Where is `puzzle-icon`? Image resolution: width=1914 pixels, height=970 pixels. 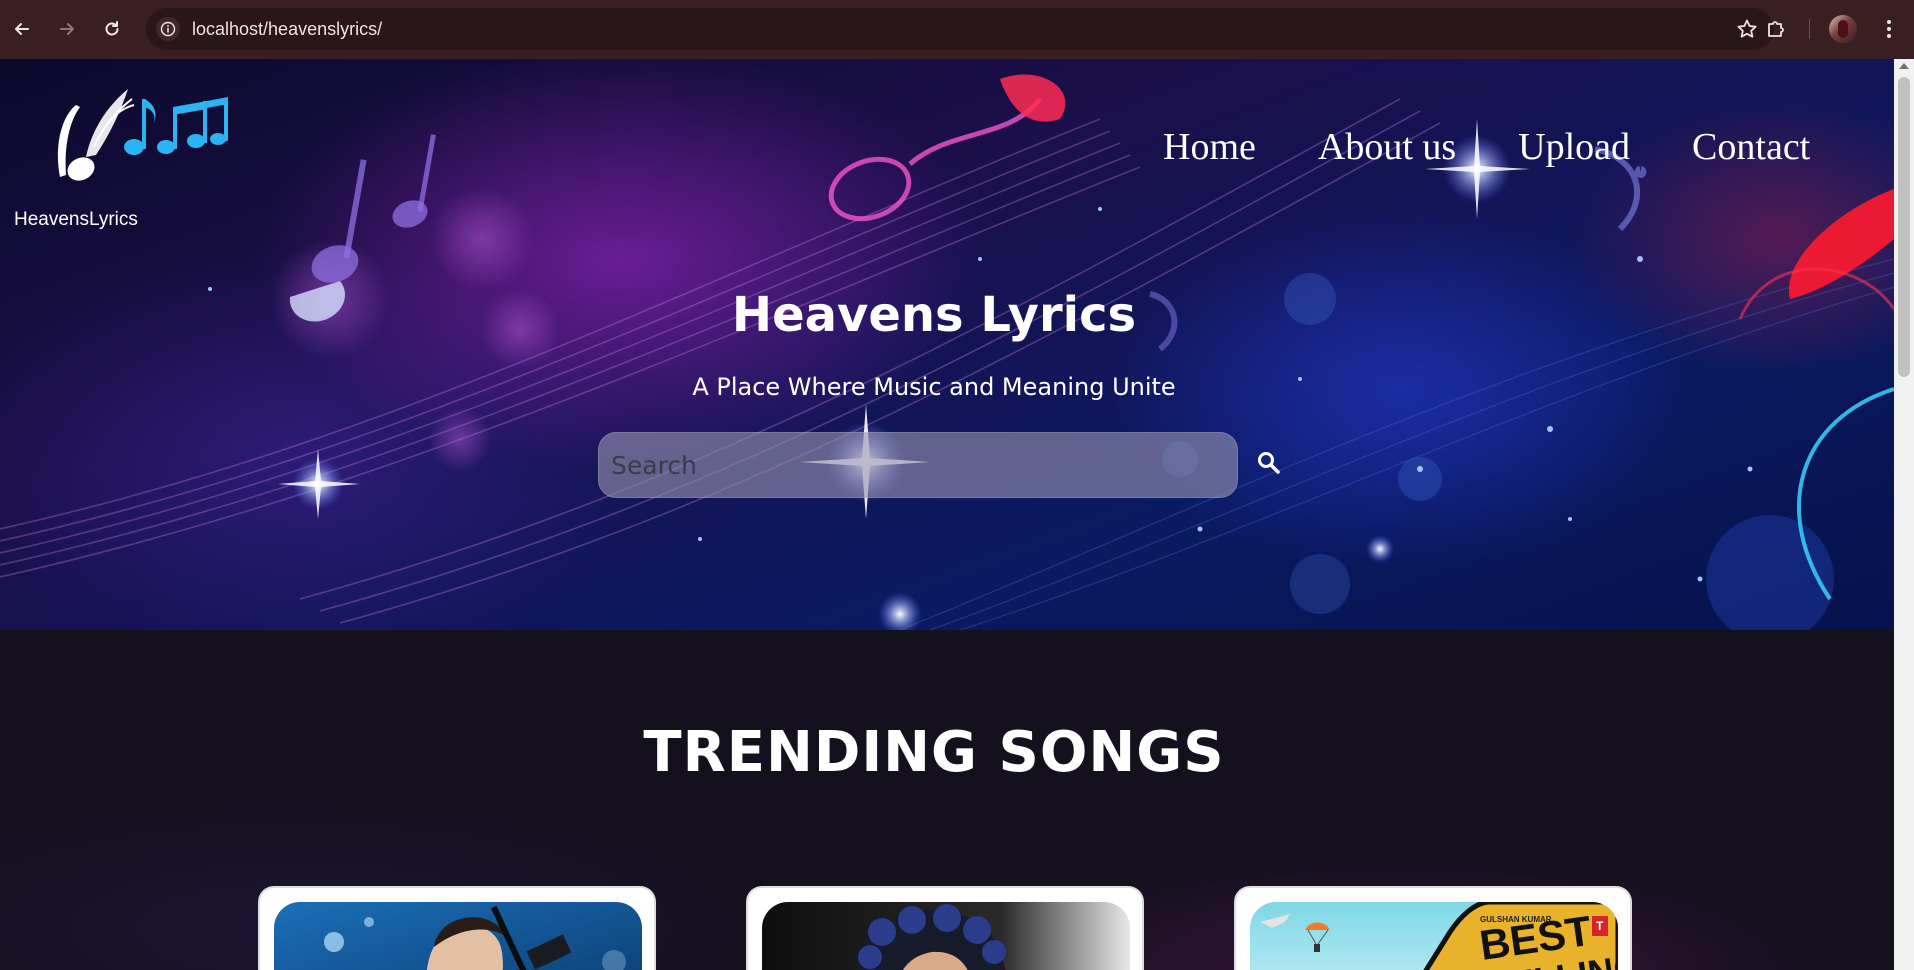
puzzle-icon is located at coordinates (1776, 29).